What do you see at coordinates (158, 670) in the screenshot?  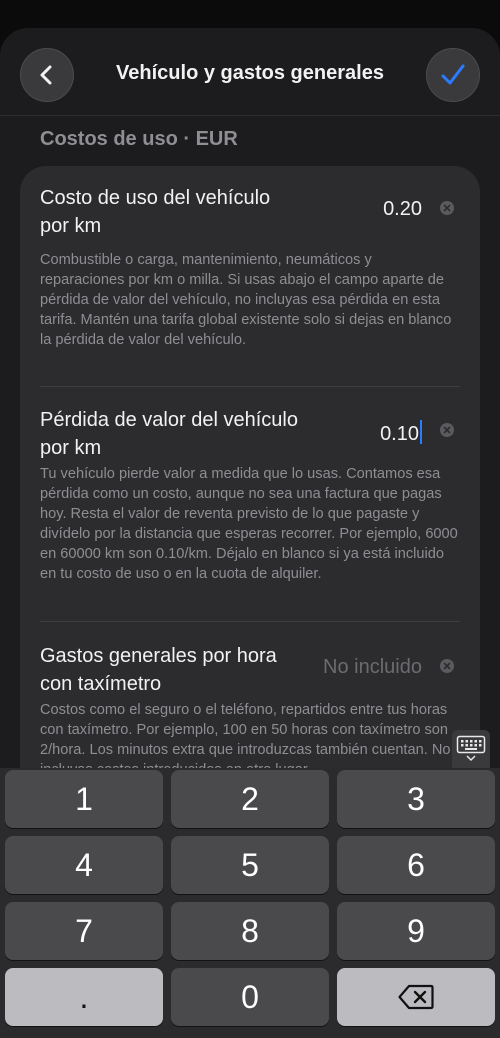 I see `overhead-label: Gastos generales por hora con taxímetro` at bounding box center [158, 670].